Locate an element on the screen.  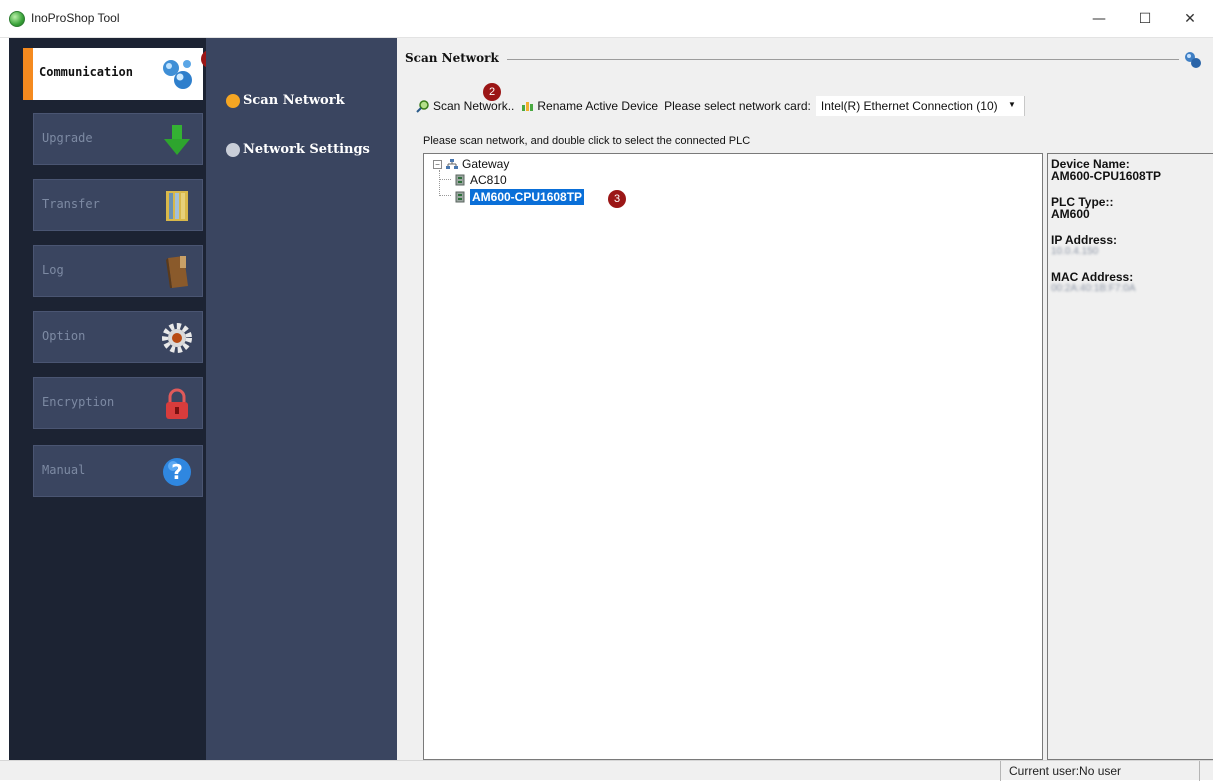
close-button: ✕ is located at coordinates (1190, 19).